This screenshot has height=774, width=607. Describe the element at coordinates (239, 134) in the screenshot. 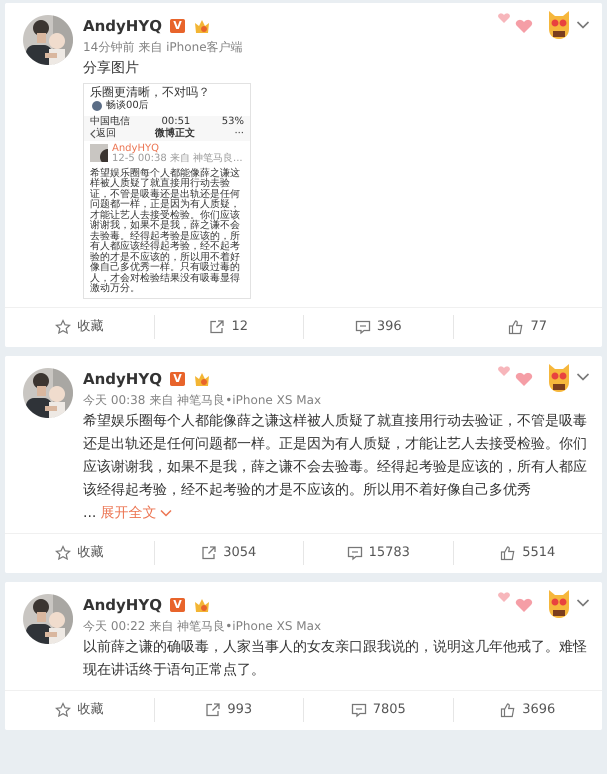

I see `more-button: ···` at that location.